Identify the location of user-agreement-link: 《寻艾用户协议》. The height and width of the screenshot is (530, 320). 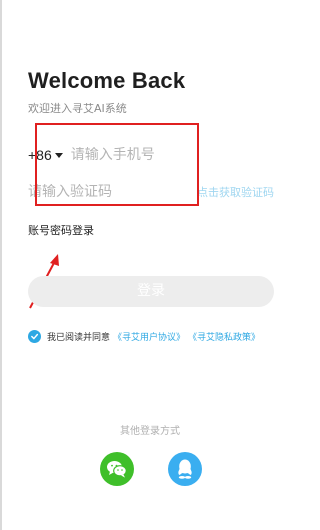
(149, 336).